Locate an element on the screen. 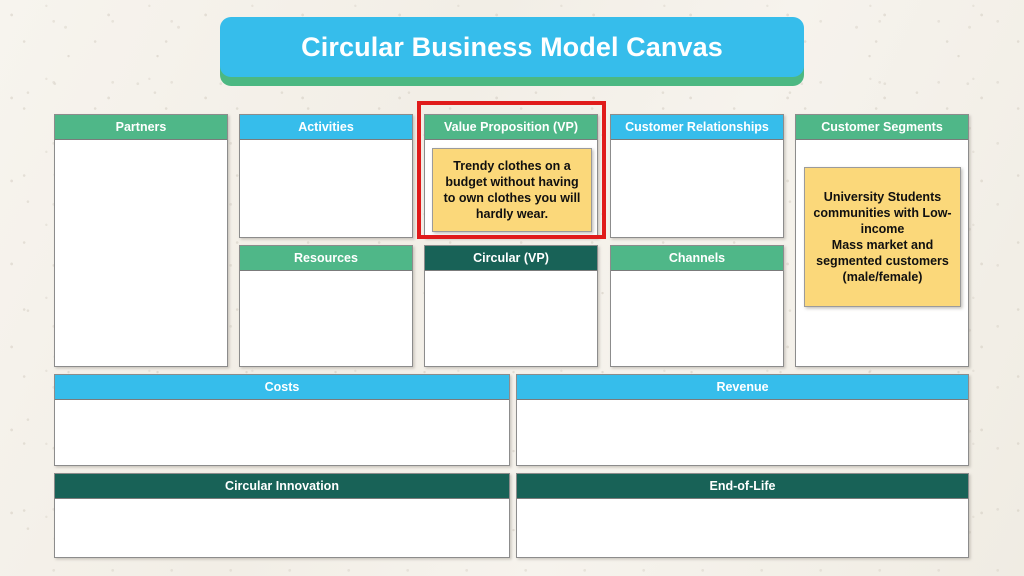  cell-resources: Resources is located at coordinates (326, 306).